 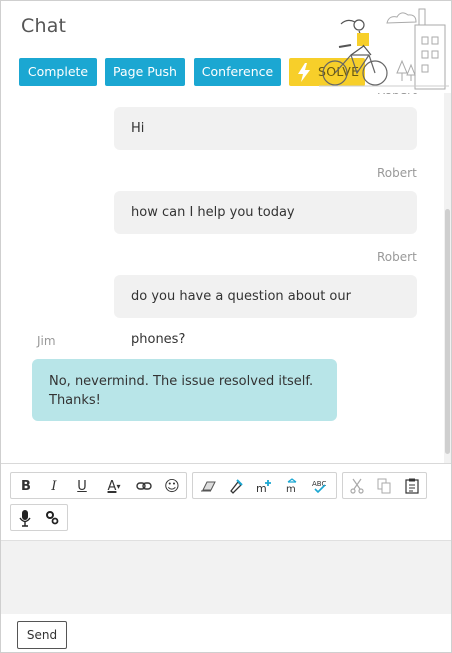 What do you see at coordinates (265, 311) in the screenshot?
I see `agent-message: do you have a question about our phones?` at bounding box center [265, 311].